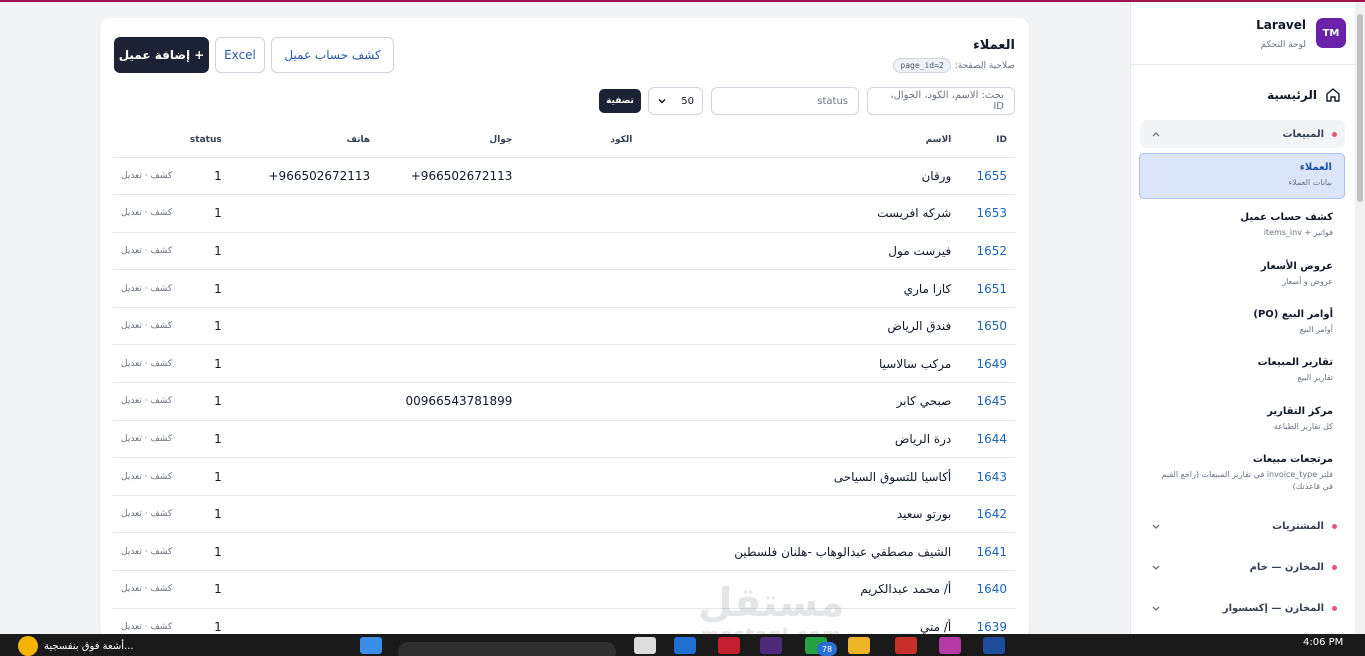  What do you see at coordinates (987, 251) in the screenshot?
I see `cell-id: 1652` at bounding box center [987, 251].